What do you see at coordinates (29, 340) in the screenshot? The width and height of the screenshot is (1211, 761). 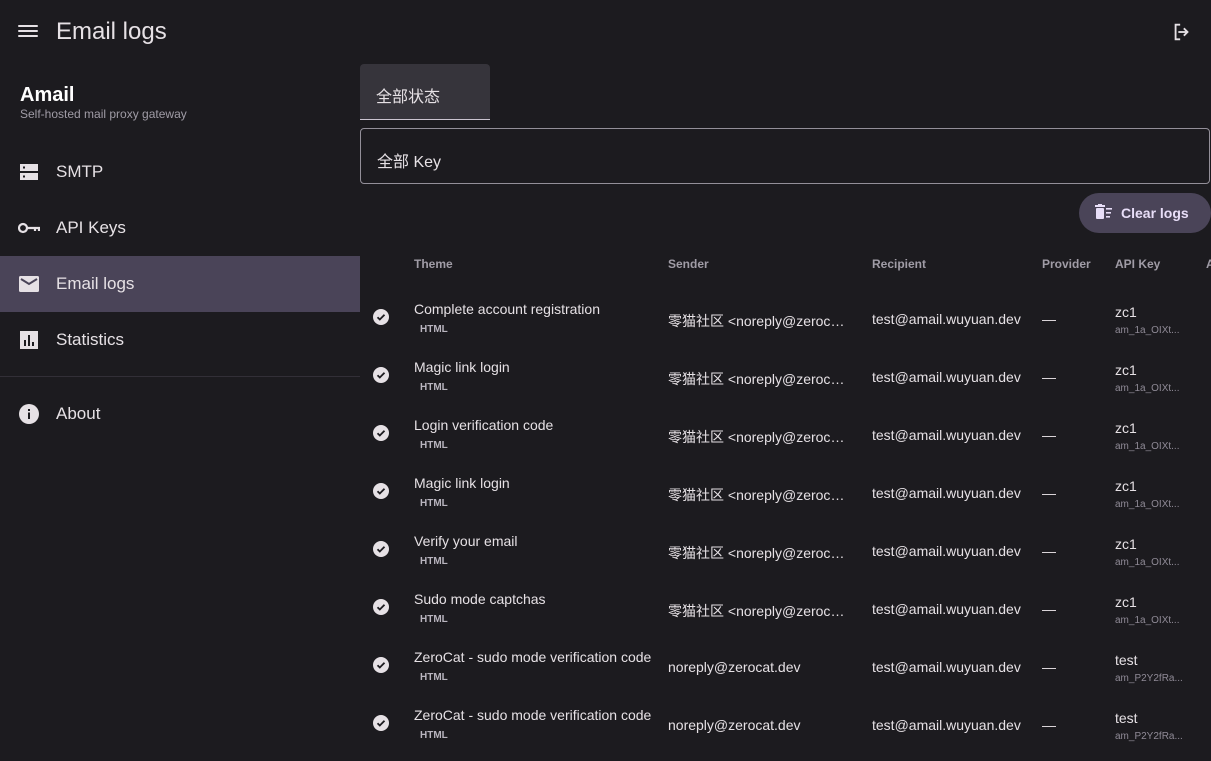 I see `chart-icon` at bounding box center [29, 340].